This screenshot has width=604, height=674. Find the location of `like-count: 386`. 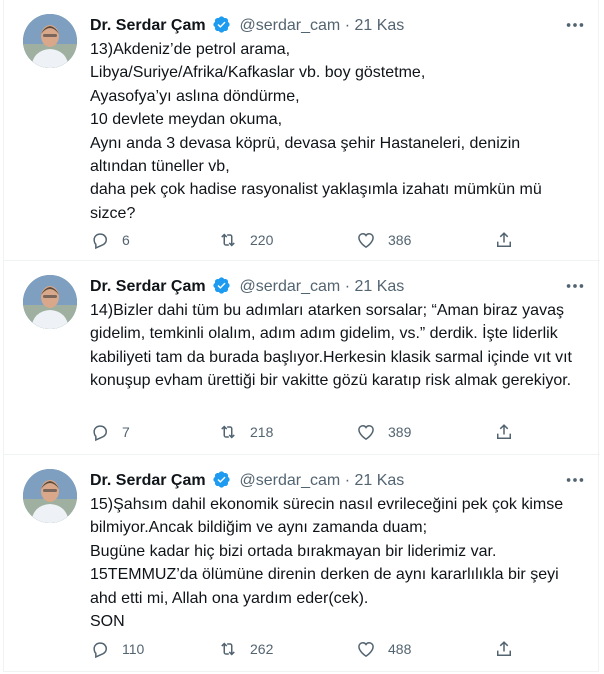

like-count: 386 is located at coordinates (400, 240).